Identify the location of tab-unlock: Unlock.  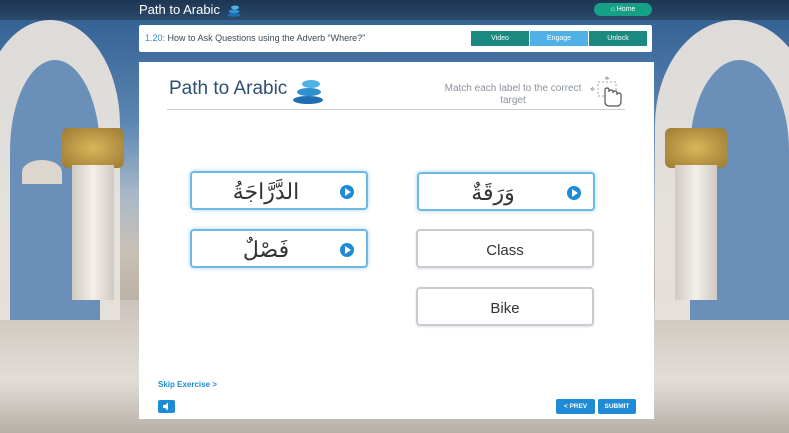
(618, 38).